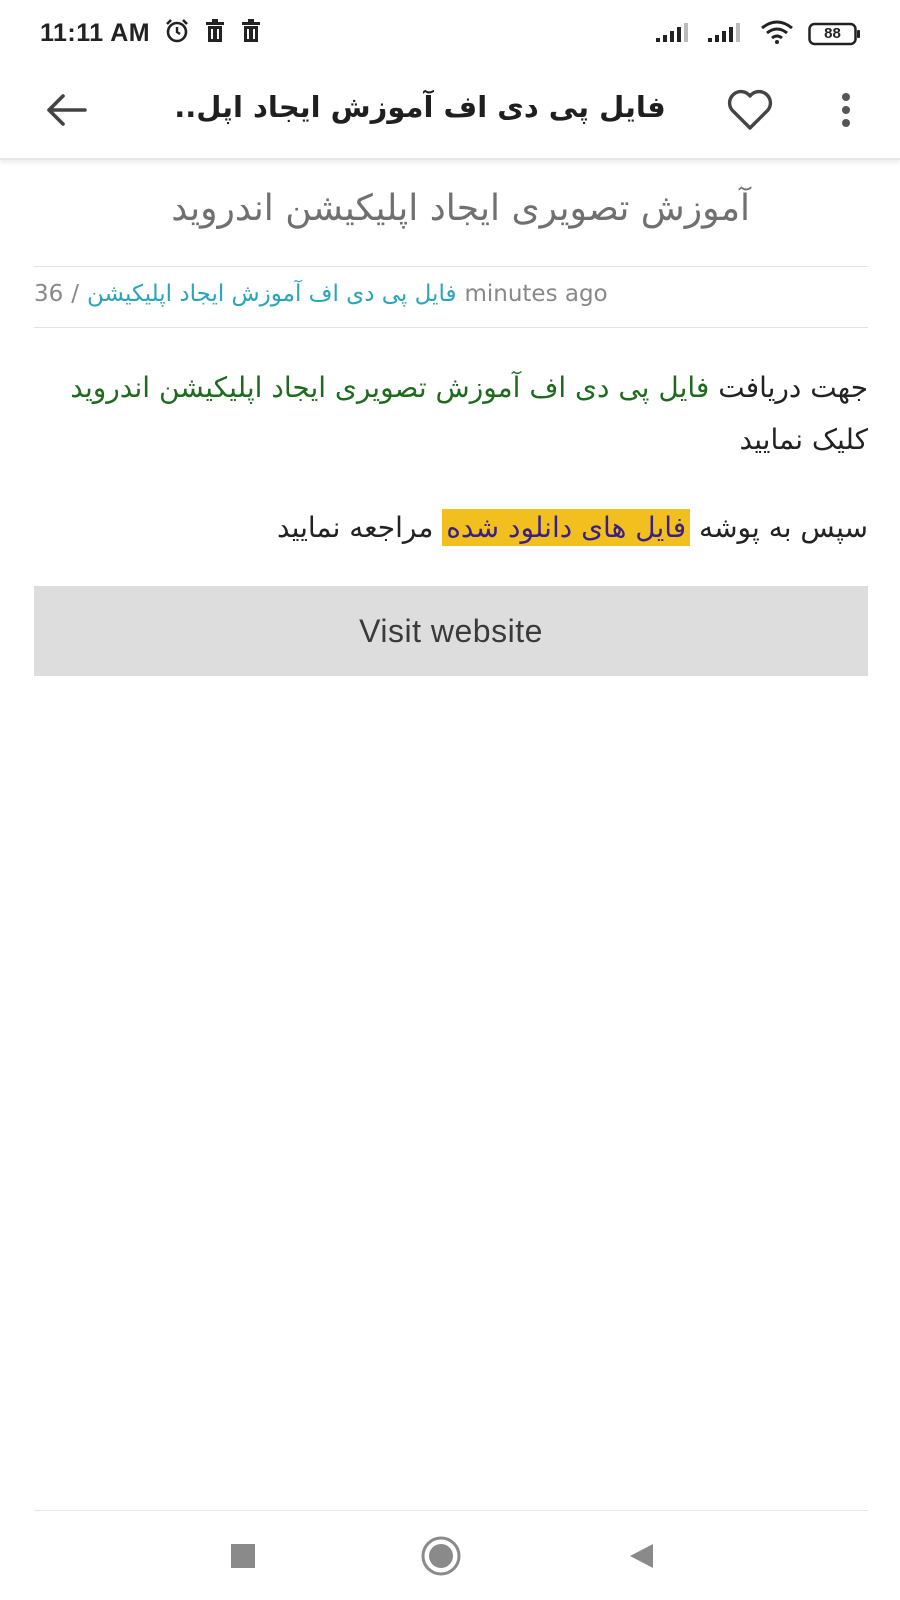 The image size is (900, 1600). Describe the element at coordinates (450, 34) in the screenshot. I see `status-bar: 11:11 AM 88` at that location.